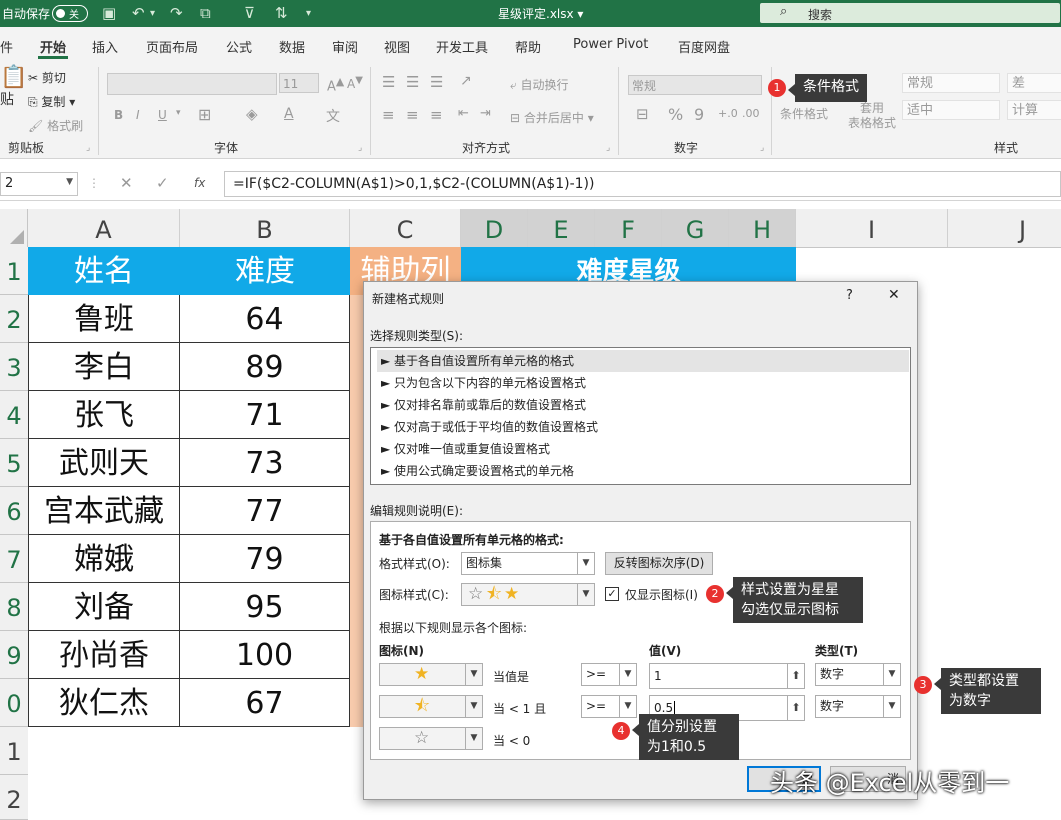 This screenshot has width=1061, height=820. I want to click on format-style-combo: 图标集 ▼, so click(528, 563).